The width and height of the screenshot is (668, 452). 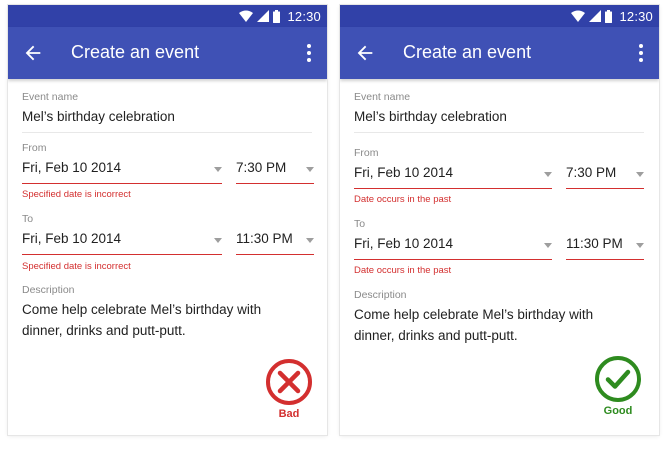 What do you see at coordinates (76, 194) in the screenshot?
I see `from-error-text: Specified date is incorrect` at bounding box center [76, 194].